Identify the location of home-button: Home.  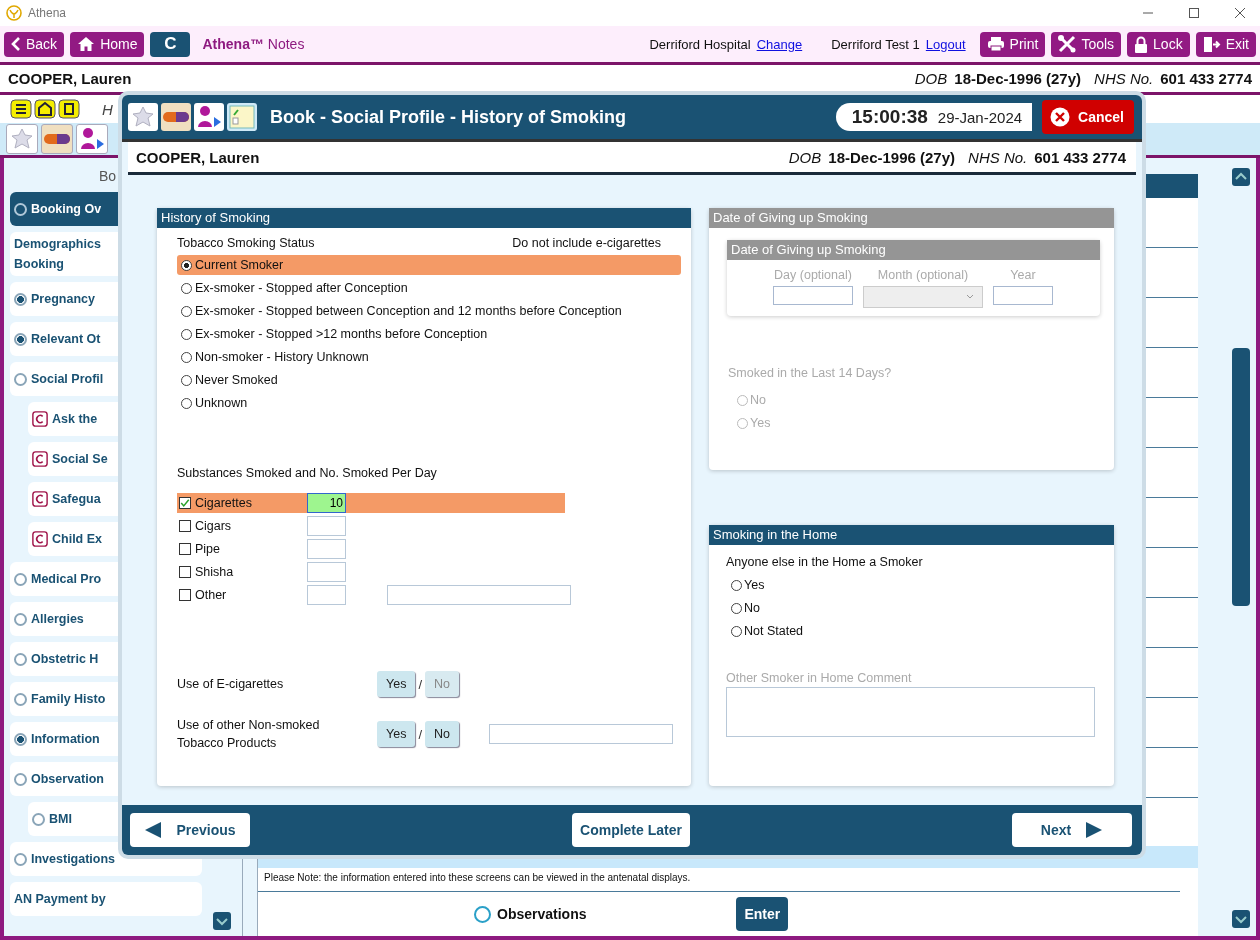
(107, 44).